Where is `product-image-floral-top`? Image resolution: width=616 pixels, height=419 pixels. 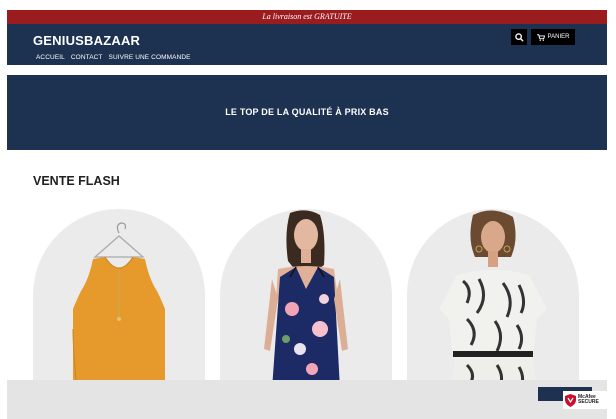
product-image-floral-top is located at coordinates (306, 299).